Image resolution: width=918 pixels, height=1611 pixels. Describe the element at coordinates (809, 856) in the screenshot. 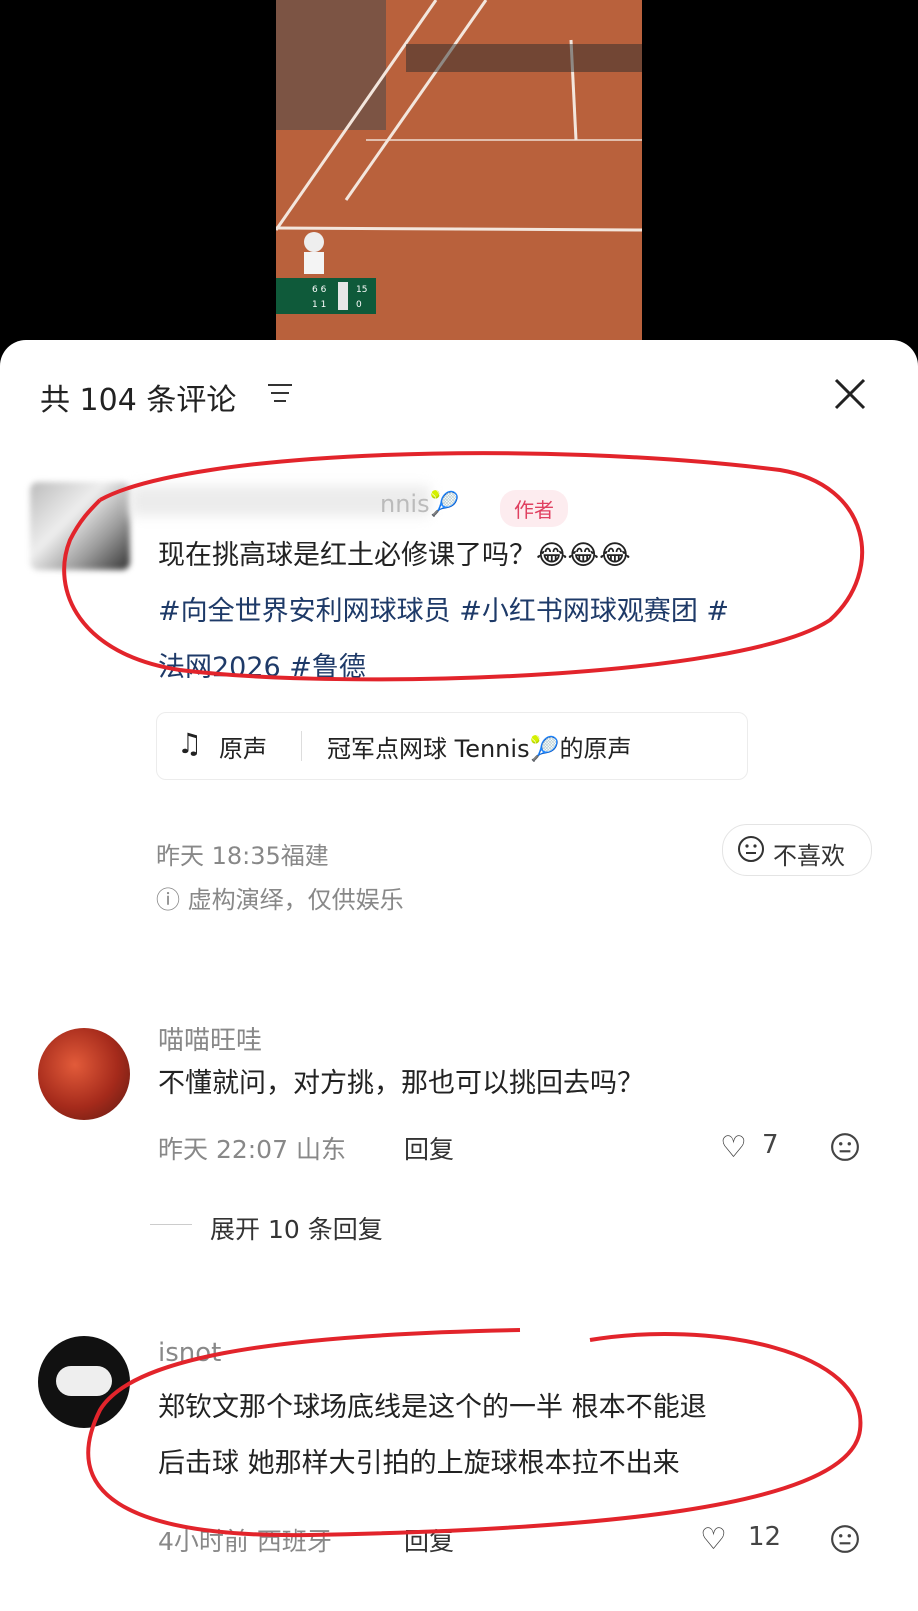

I see `dislike-label: 不喜欢` at that location.